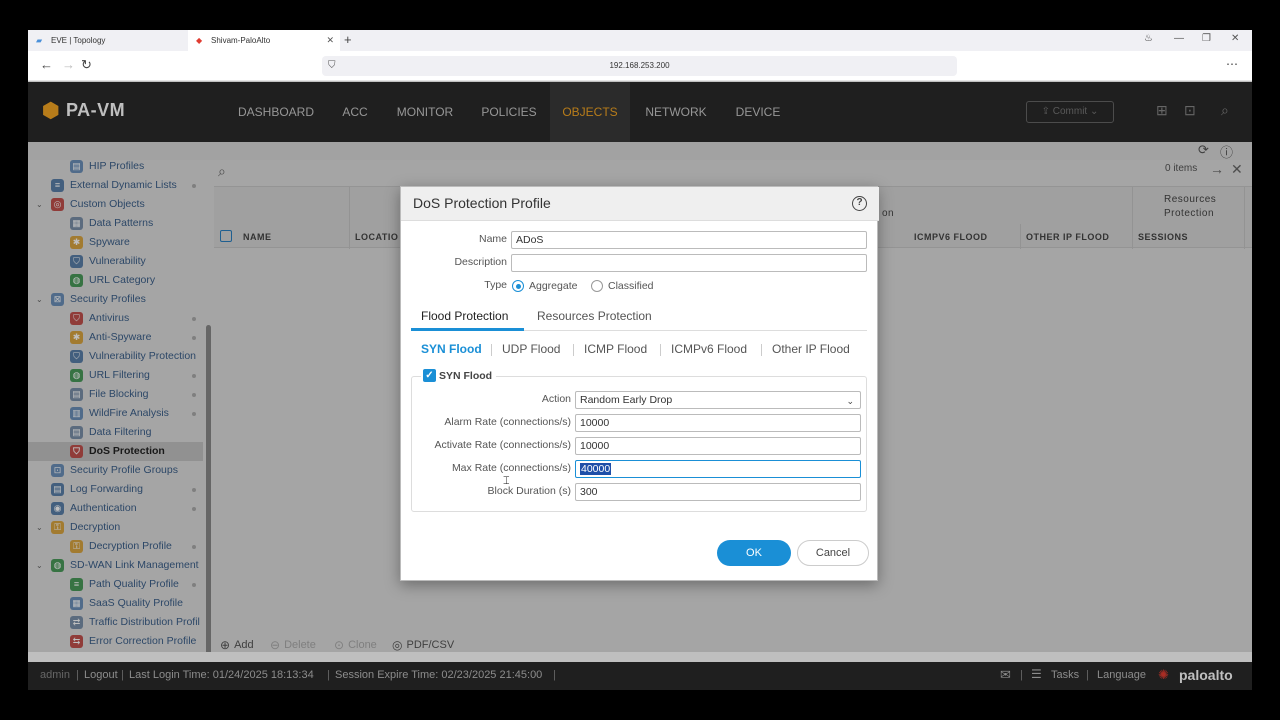 The height and width of the screenshot is (720, 1280). Describe the element at coordinates (241, 40) in the screenshot. I see `browser-tab-title: Shivam-PaloAlto` at that location.